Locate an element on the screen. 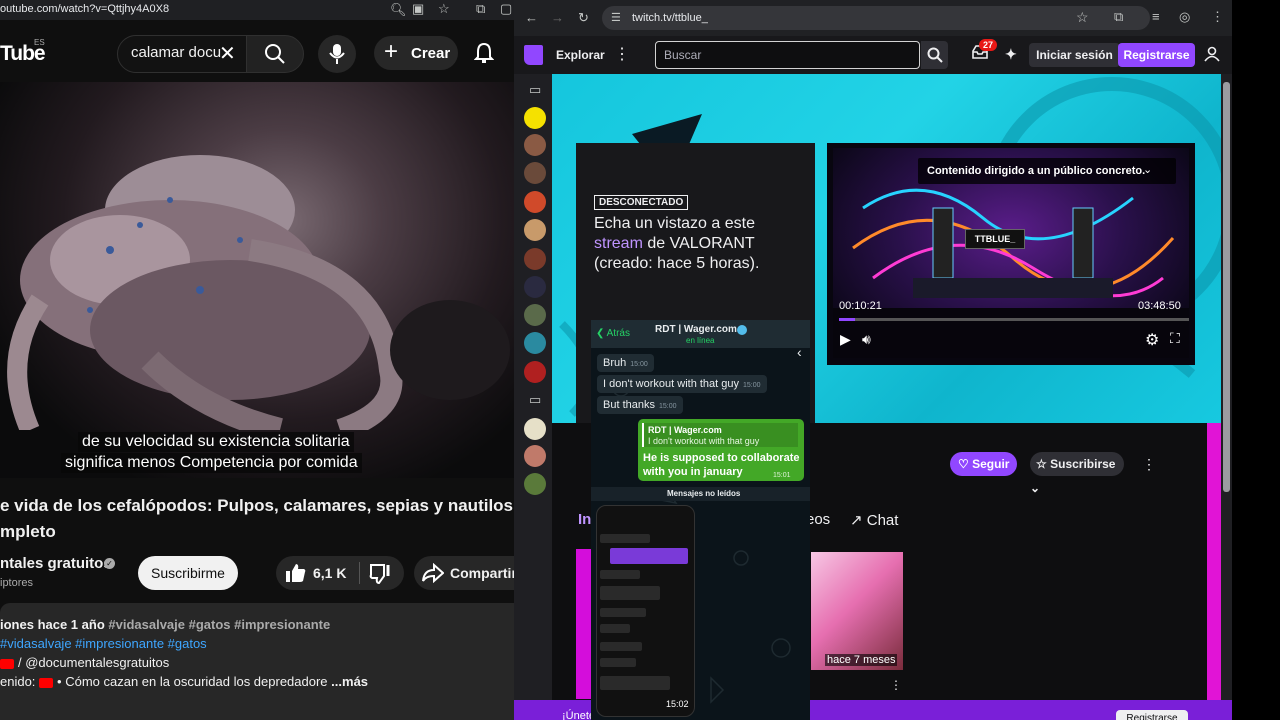  profile-icon: ◎ is located at coordinates (1184, 17).